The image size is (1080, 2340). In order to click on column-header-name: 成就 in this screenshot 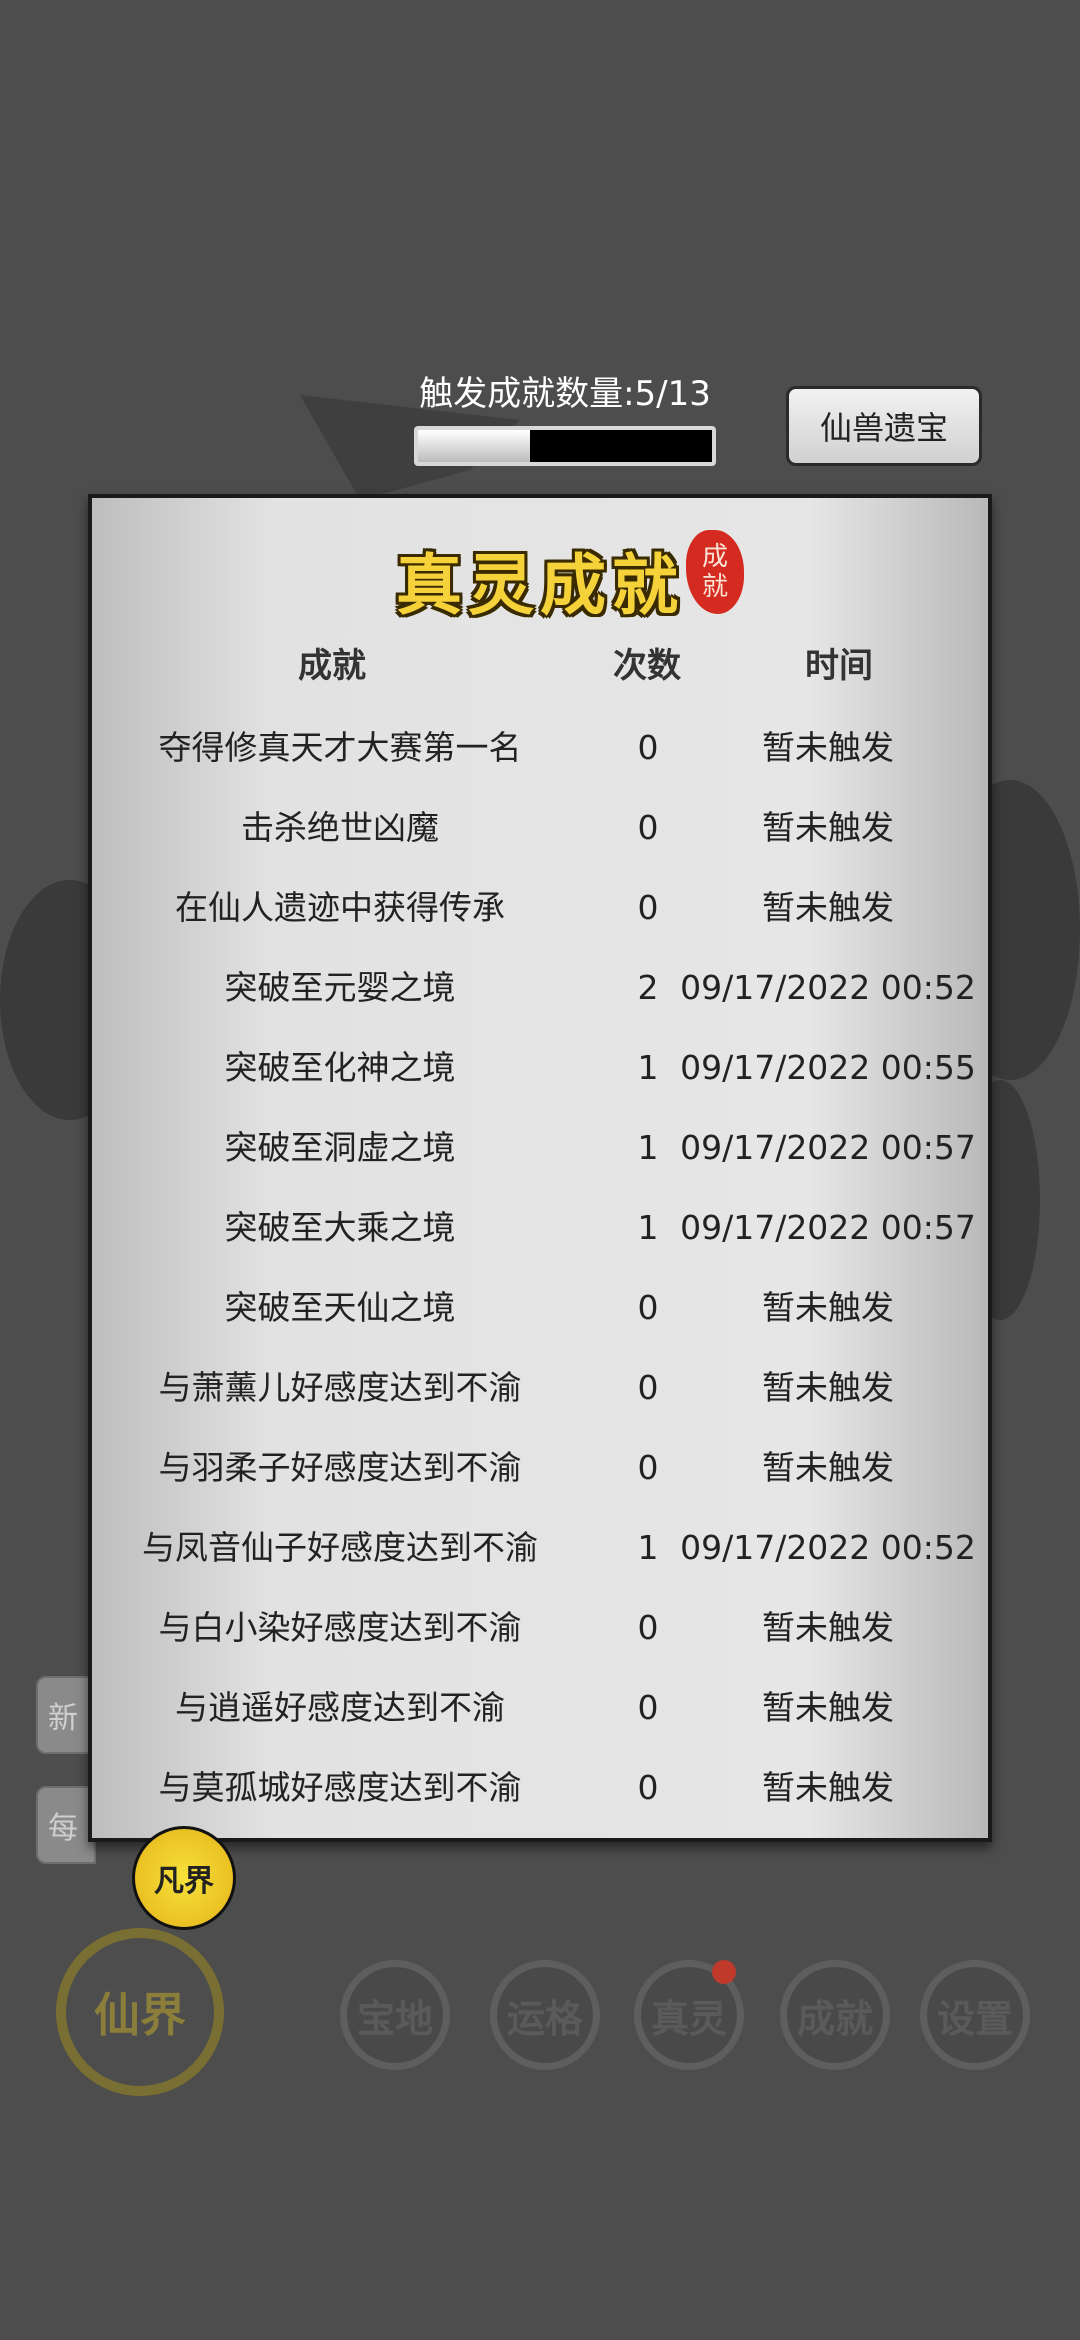, I will do `click(332, 666)`.